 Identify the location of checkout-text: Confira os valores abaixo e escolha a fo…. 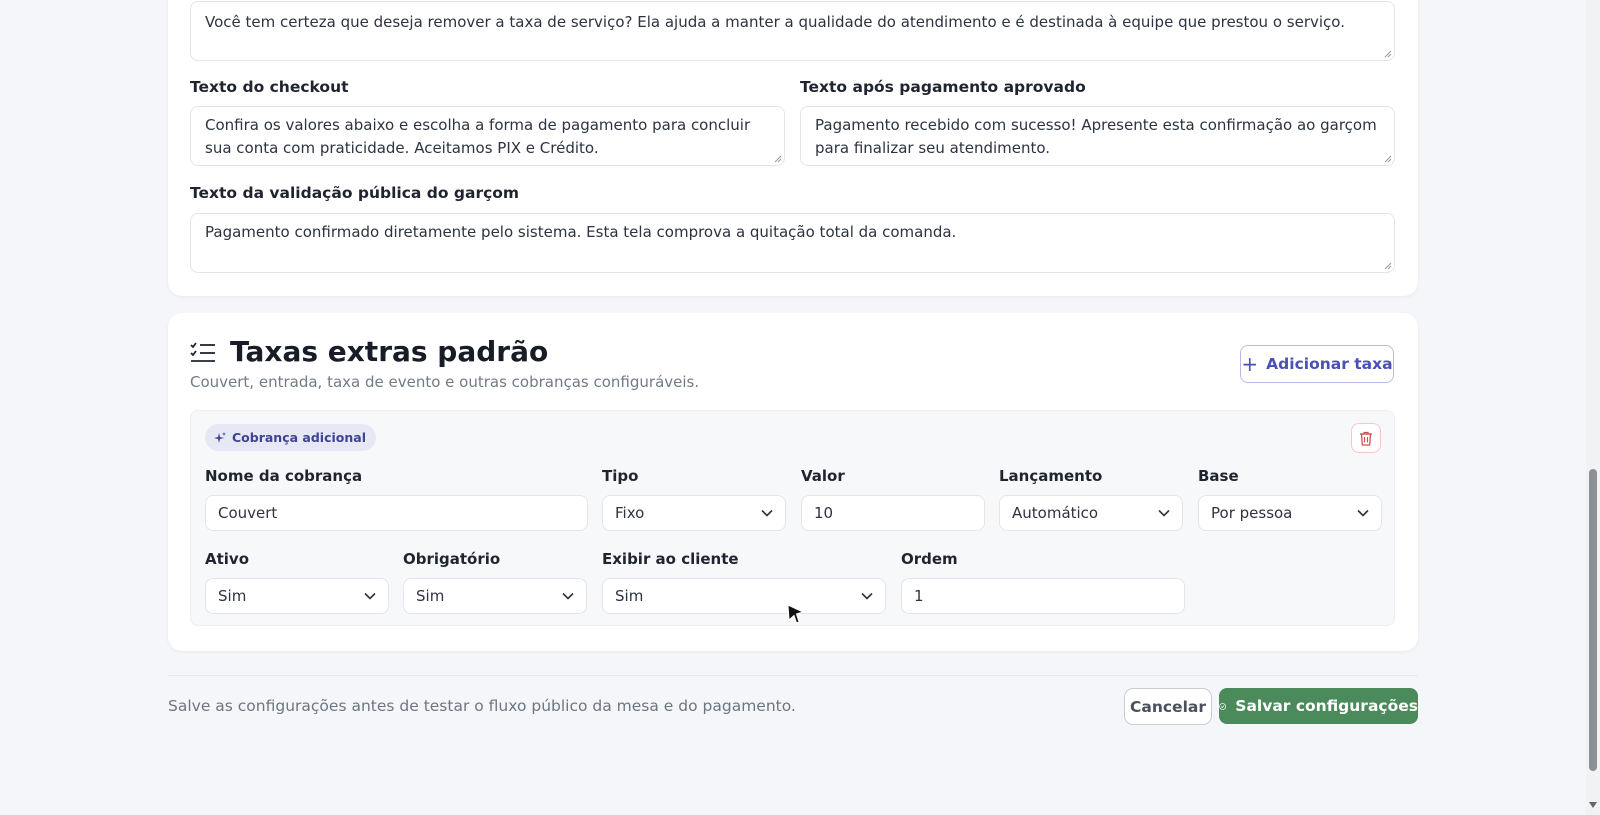
(478, 136).